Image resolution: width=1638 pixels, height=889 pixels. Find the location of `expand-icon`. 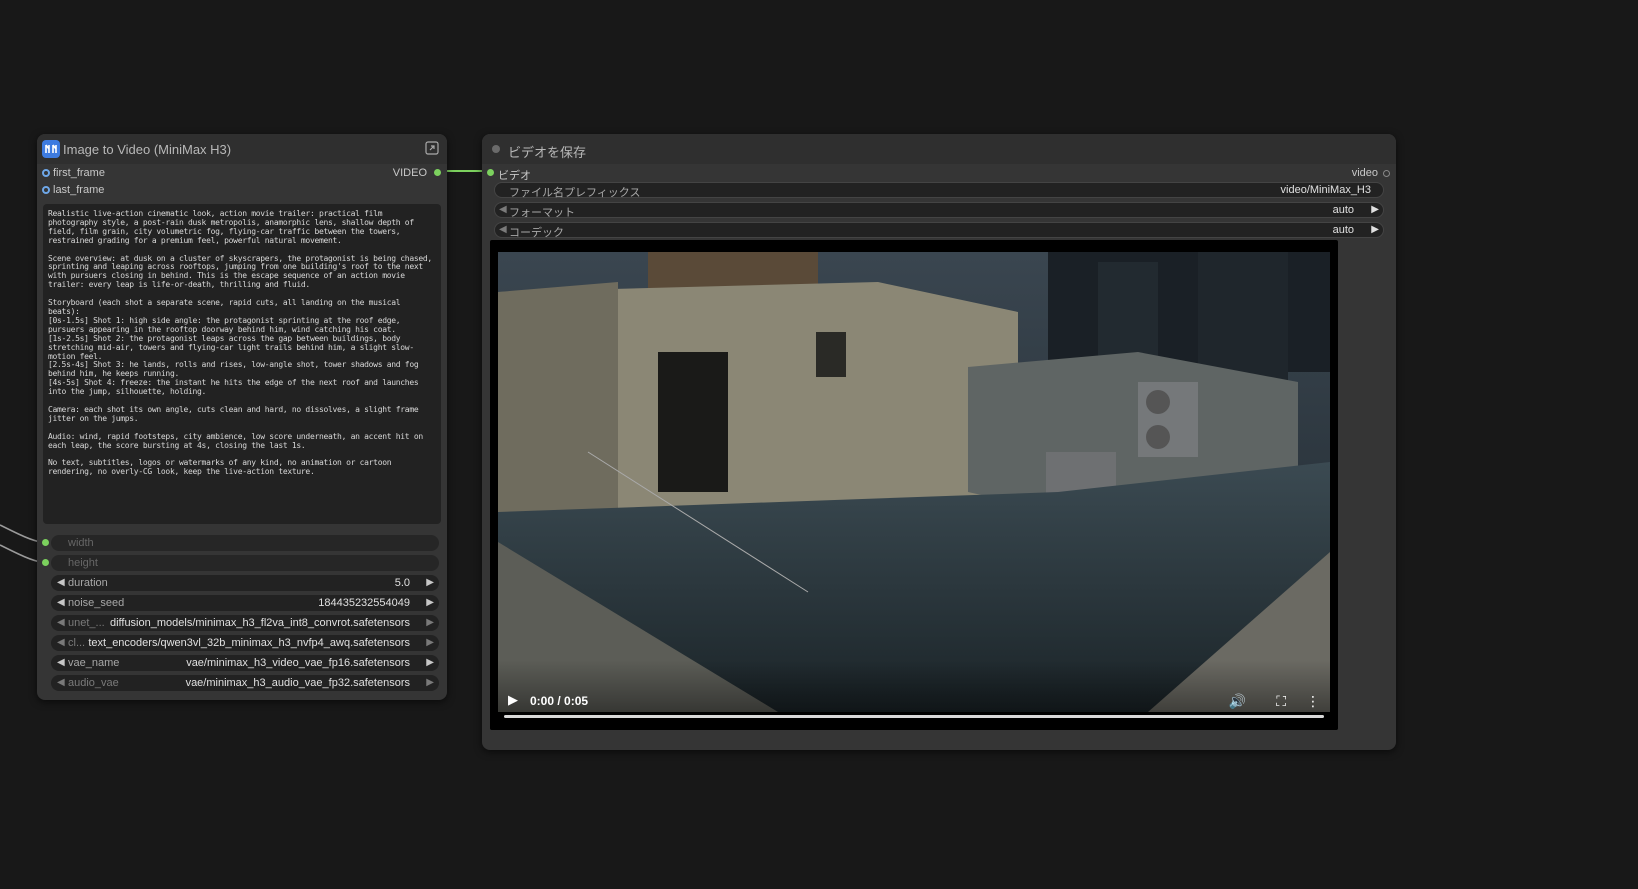

expand-icon is located at coordinates (432, 148).